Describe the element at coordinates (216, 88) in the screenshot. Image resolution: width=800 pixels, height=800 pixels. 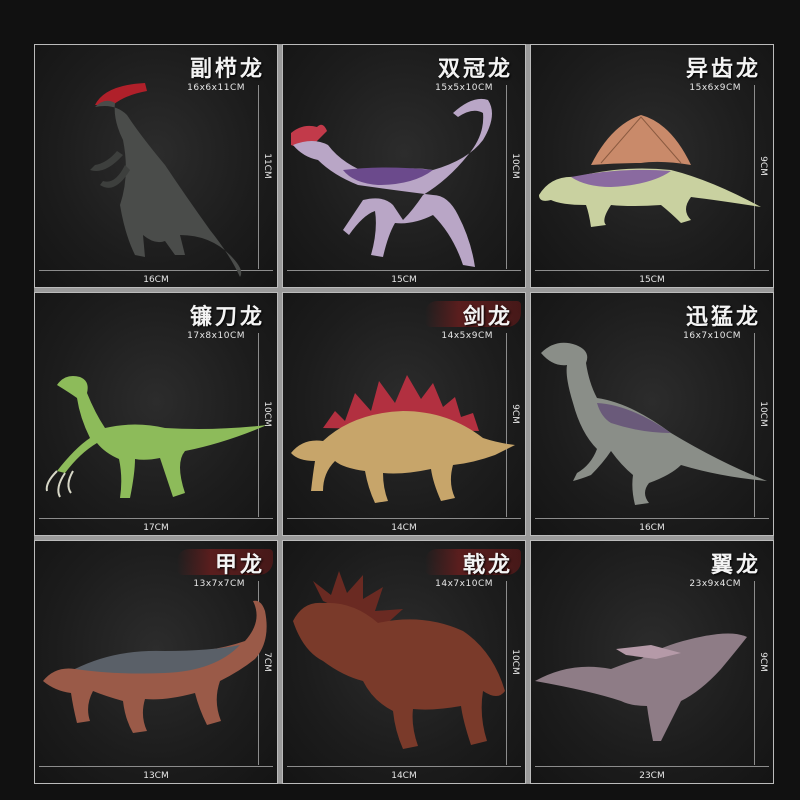
I see `product-dimensions: 16x6x11CM` at that location.